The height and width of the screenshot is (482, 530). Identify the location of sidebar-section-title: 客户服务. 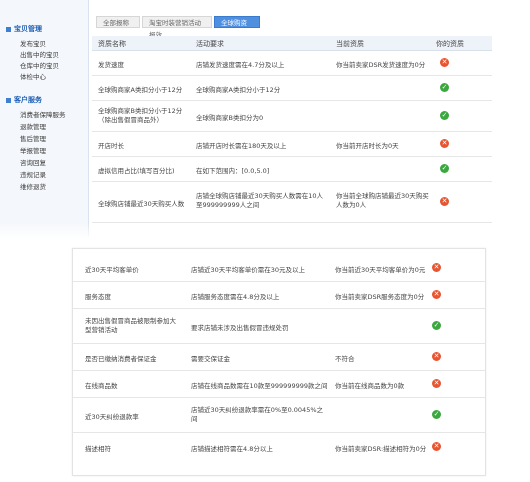
(24, 100).